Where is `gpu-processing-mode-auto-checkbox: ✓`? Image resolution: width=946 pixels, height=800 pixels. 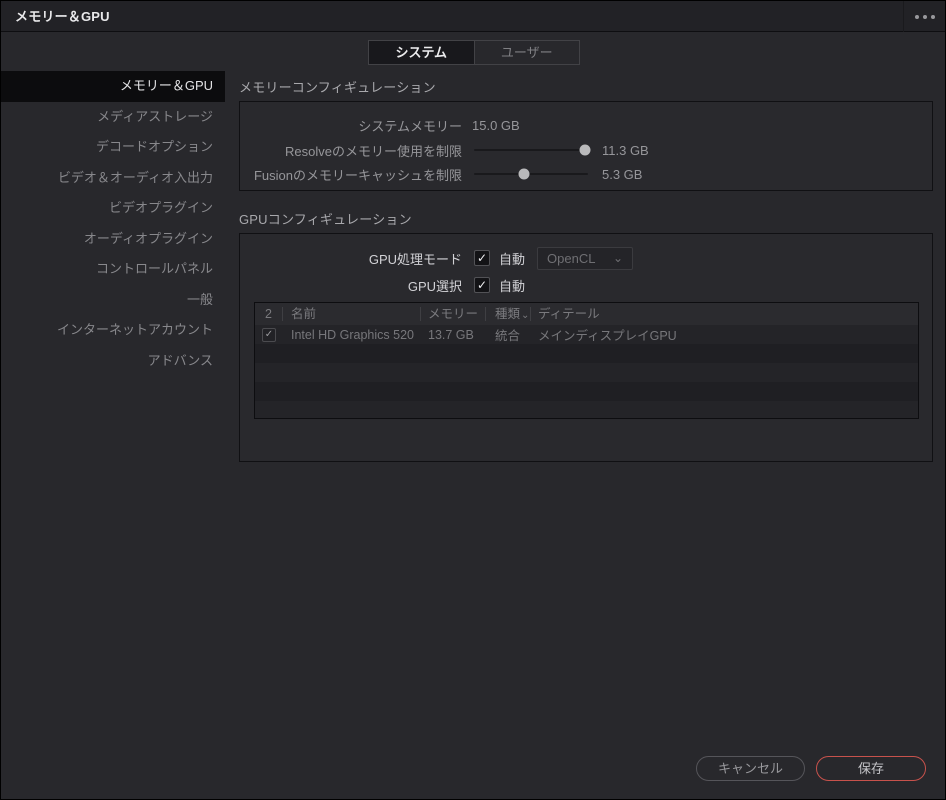
gpu-processing-mode-auto-checkbox: ✓ is located at coordinates (482, 258).